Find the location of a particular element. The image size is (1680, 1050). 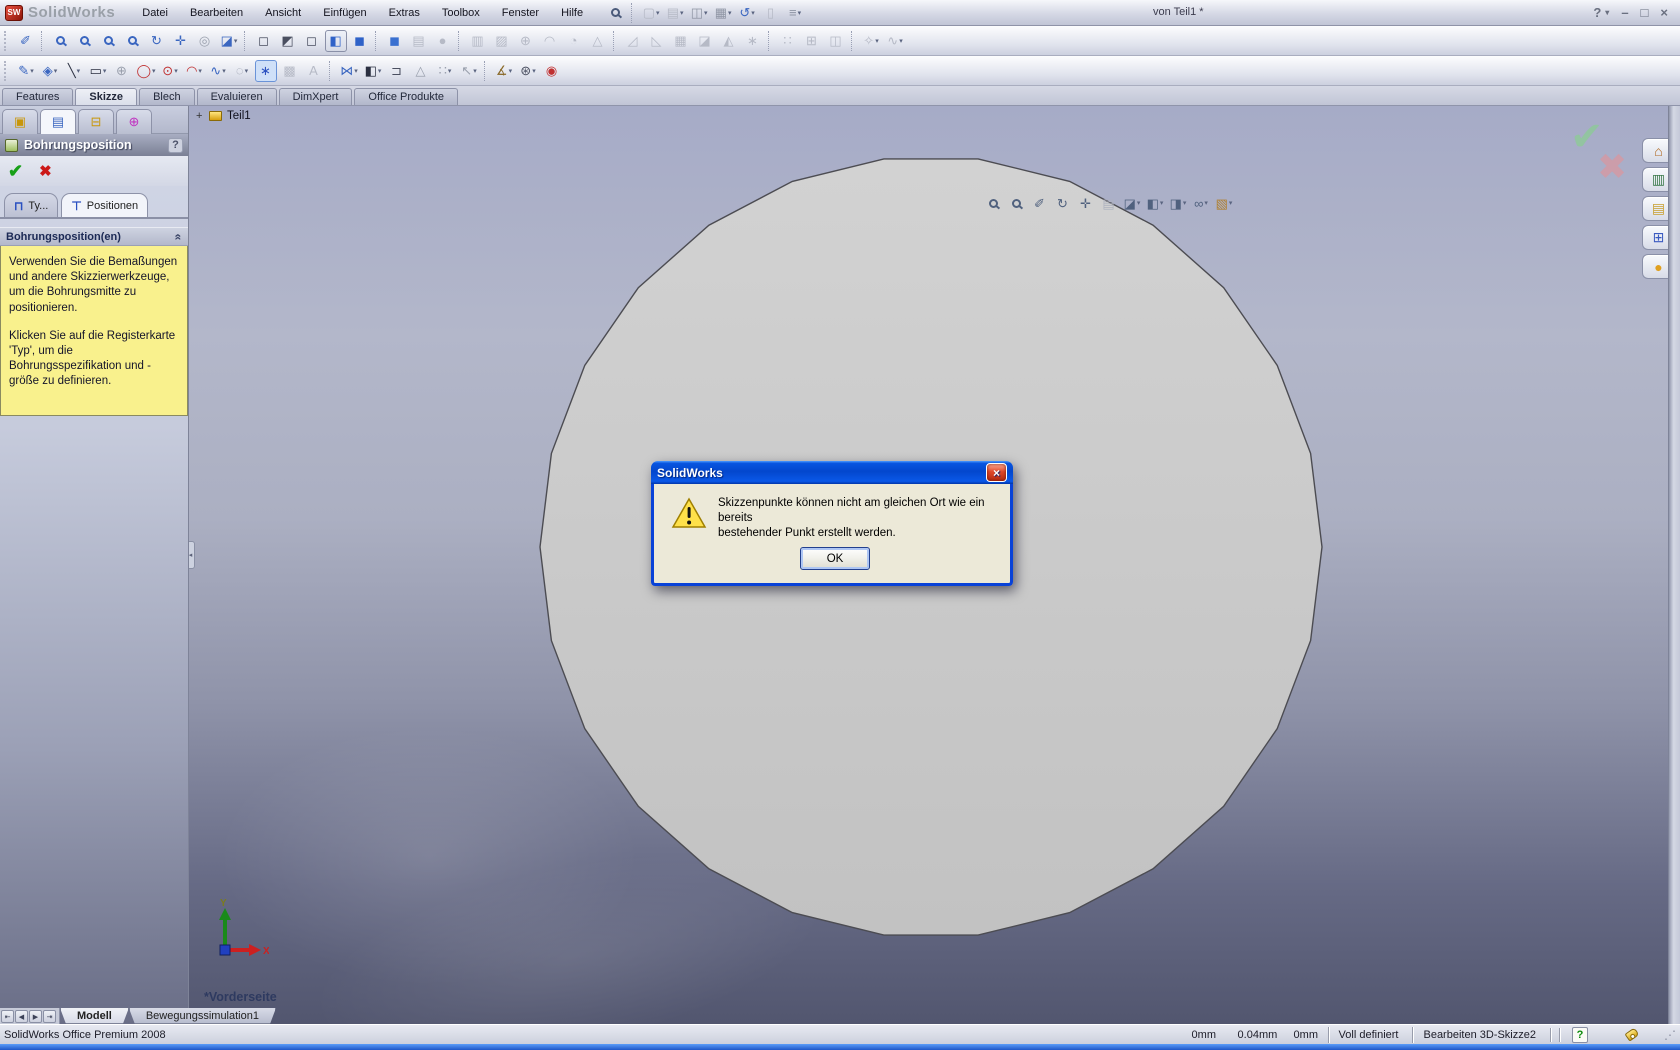

rib-icon: ▦ is located at coordinates (681, 41).